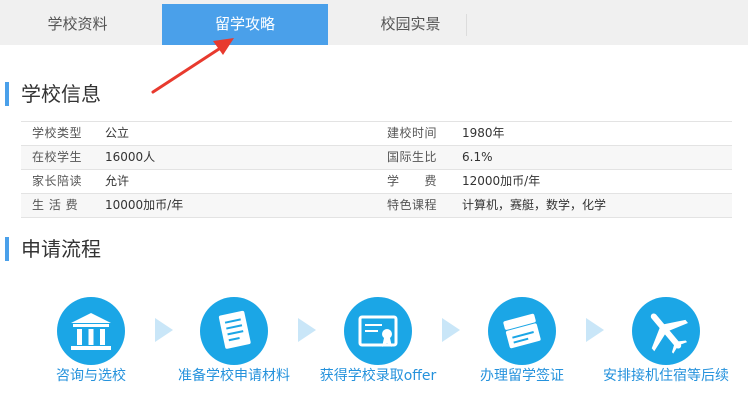 The height and width of the screenshot is (394, 748). What do you see at coordinates (376, 182) in the screenshot?
I see `table-row: 家长陪读 允许 学 费 12000加币/年` at bounding box center [376, 182].